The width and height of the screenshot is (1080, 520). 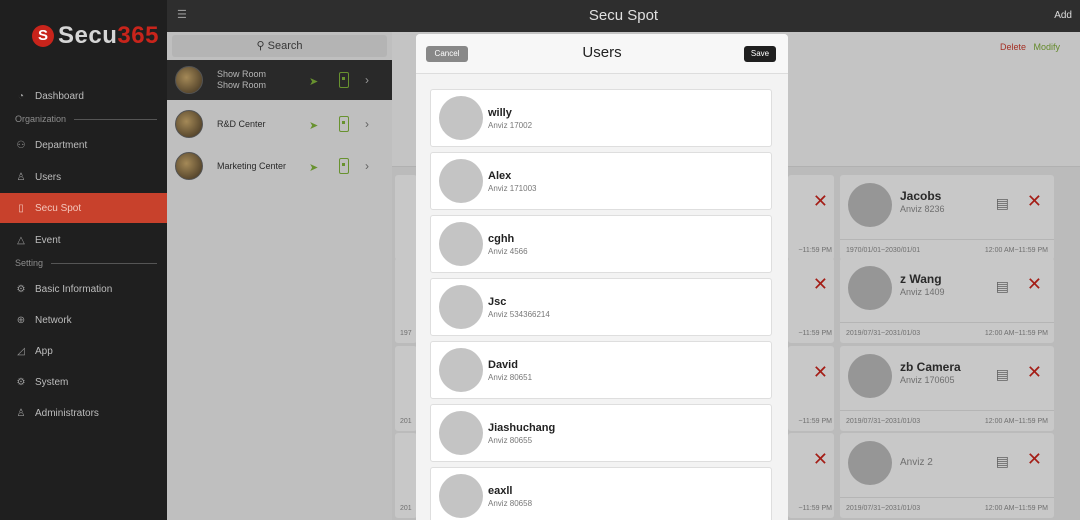 What do you see at coordinates (601, 118) in the screenshot?
I see `list-item: willy Anviz 17002` at bounding box center [601, 118].